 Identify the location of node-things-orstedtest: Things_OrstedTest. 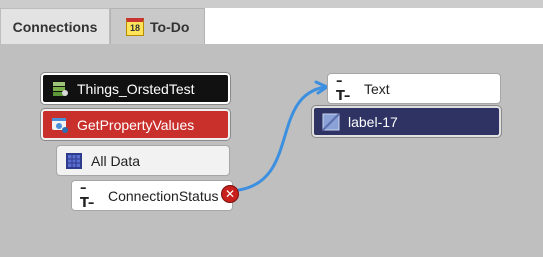
(135, 88).